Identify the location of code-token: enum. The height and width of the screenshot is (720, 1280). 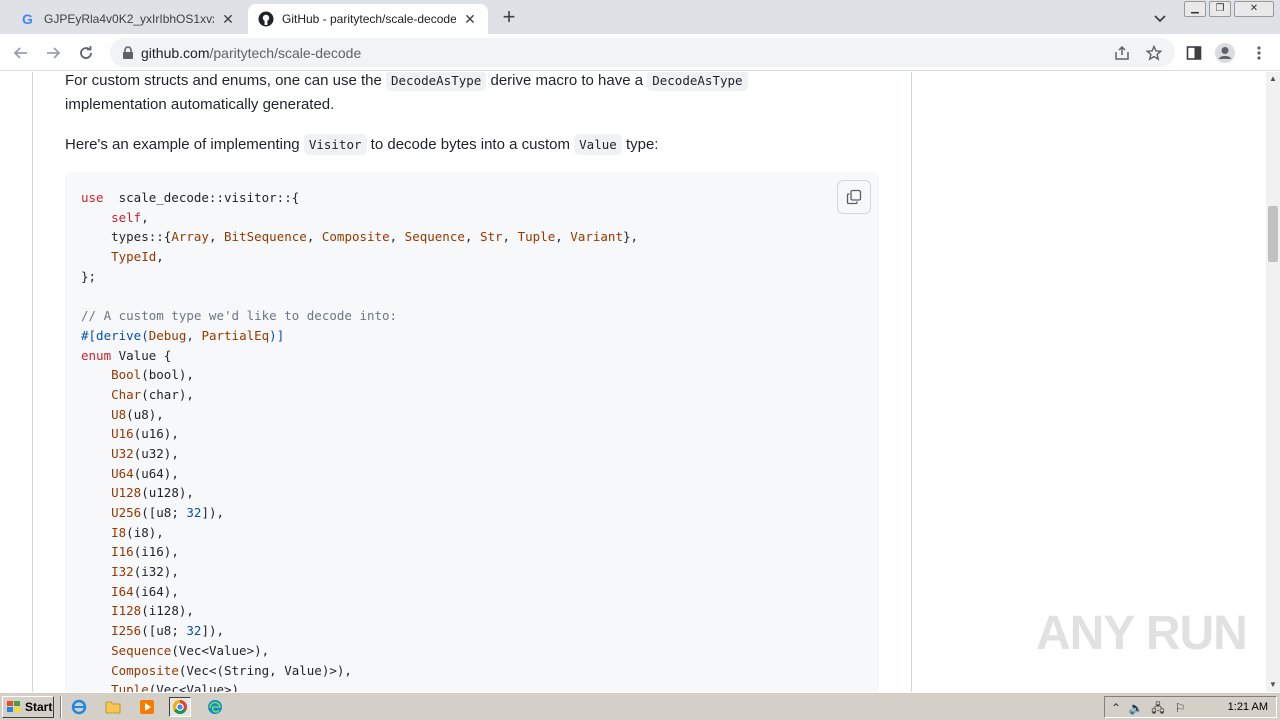
(96, 355).